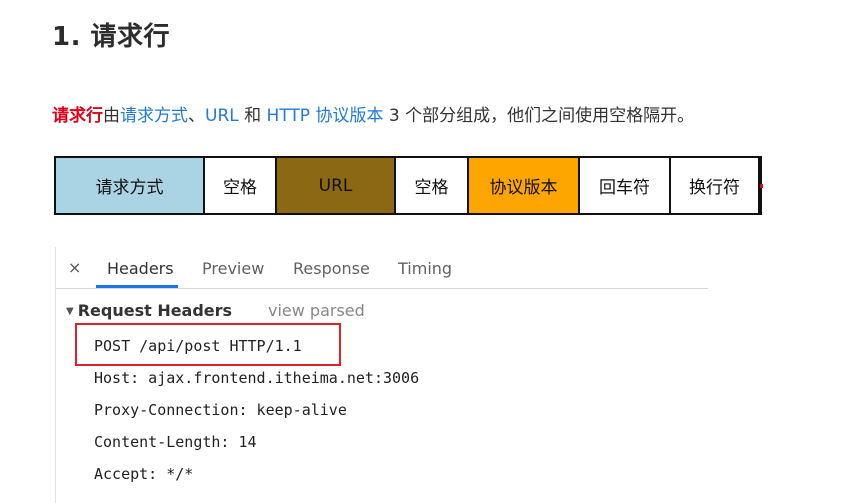 This screenshot has height=503, width=866. I want to click on tab-preview: Preview, so click(233, 268).